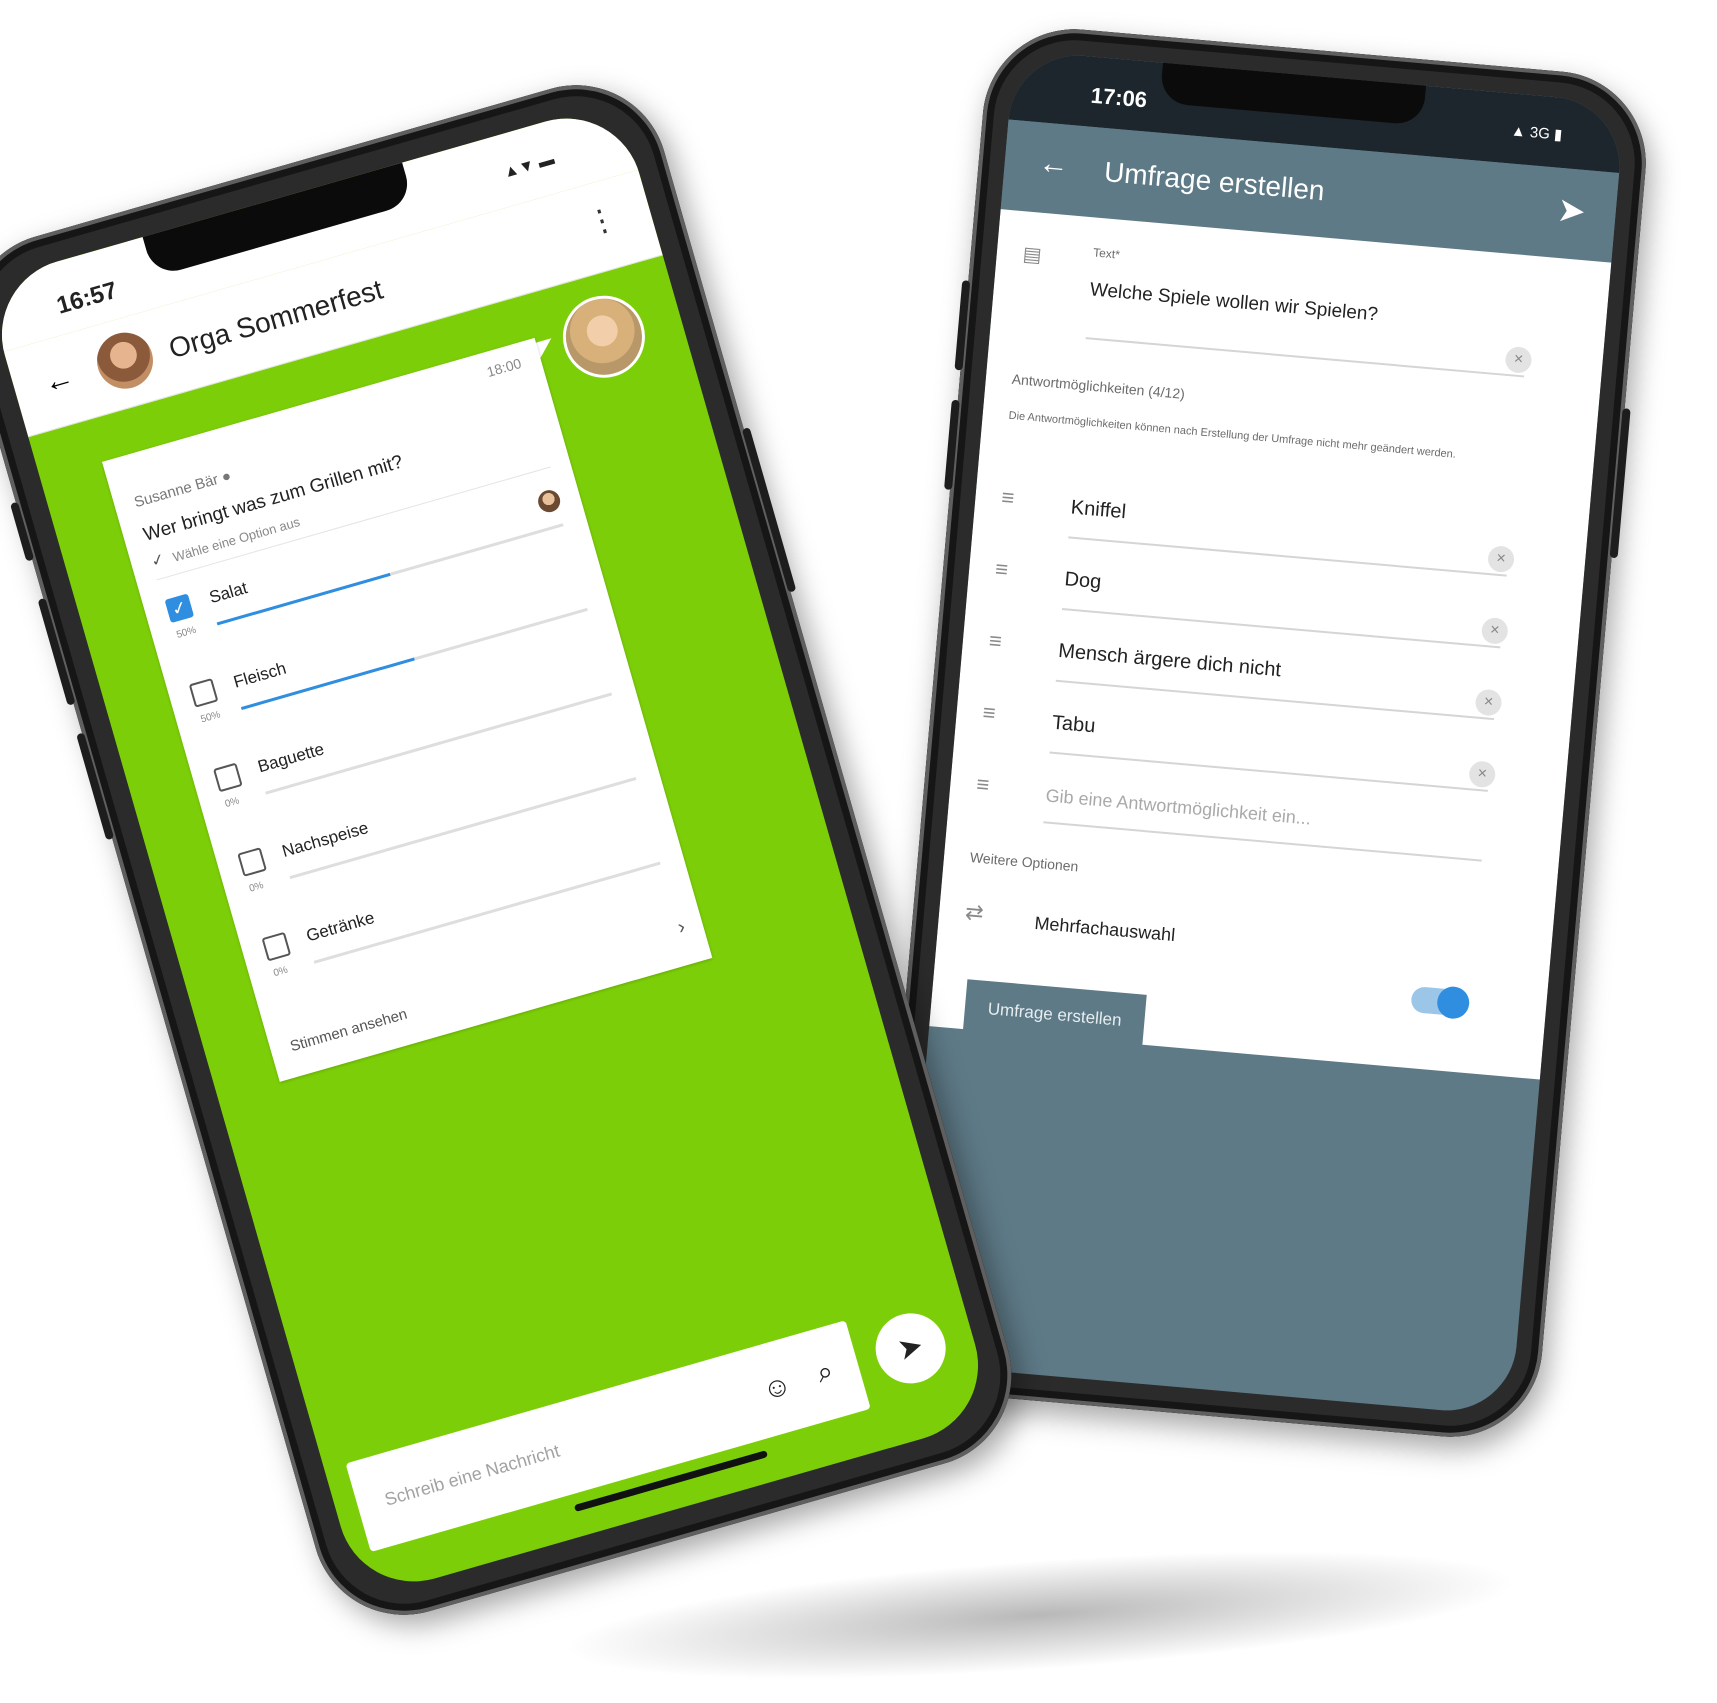 This screenshot has width=1717, height=1703. Describe the element at coordinates (158, 560) in the screenshot. I see `check-icon: ✓` at that location.